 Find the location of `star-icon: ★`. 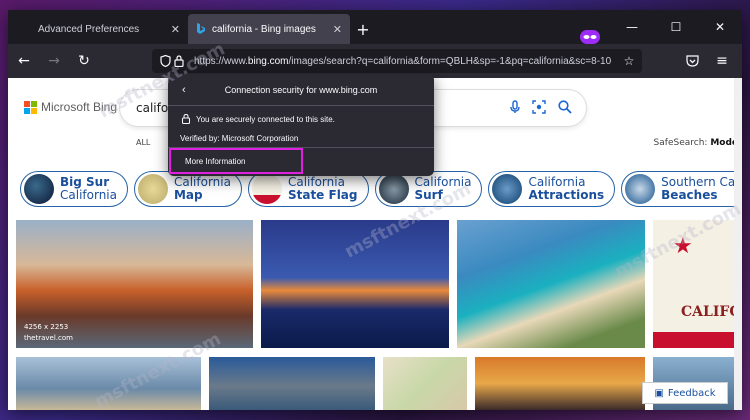

star-icon: ★ is located at coordinates (683, 246).